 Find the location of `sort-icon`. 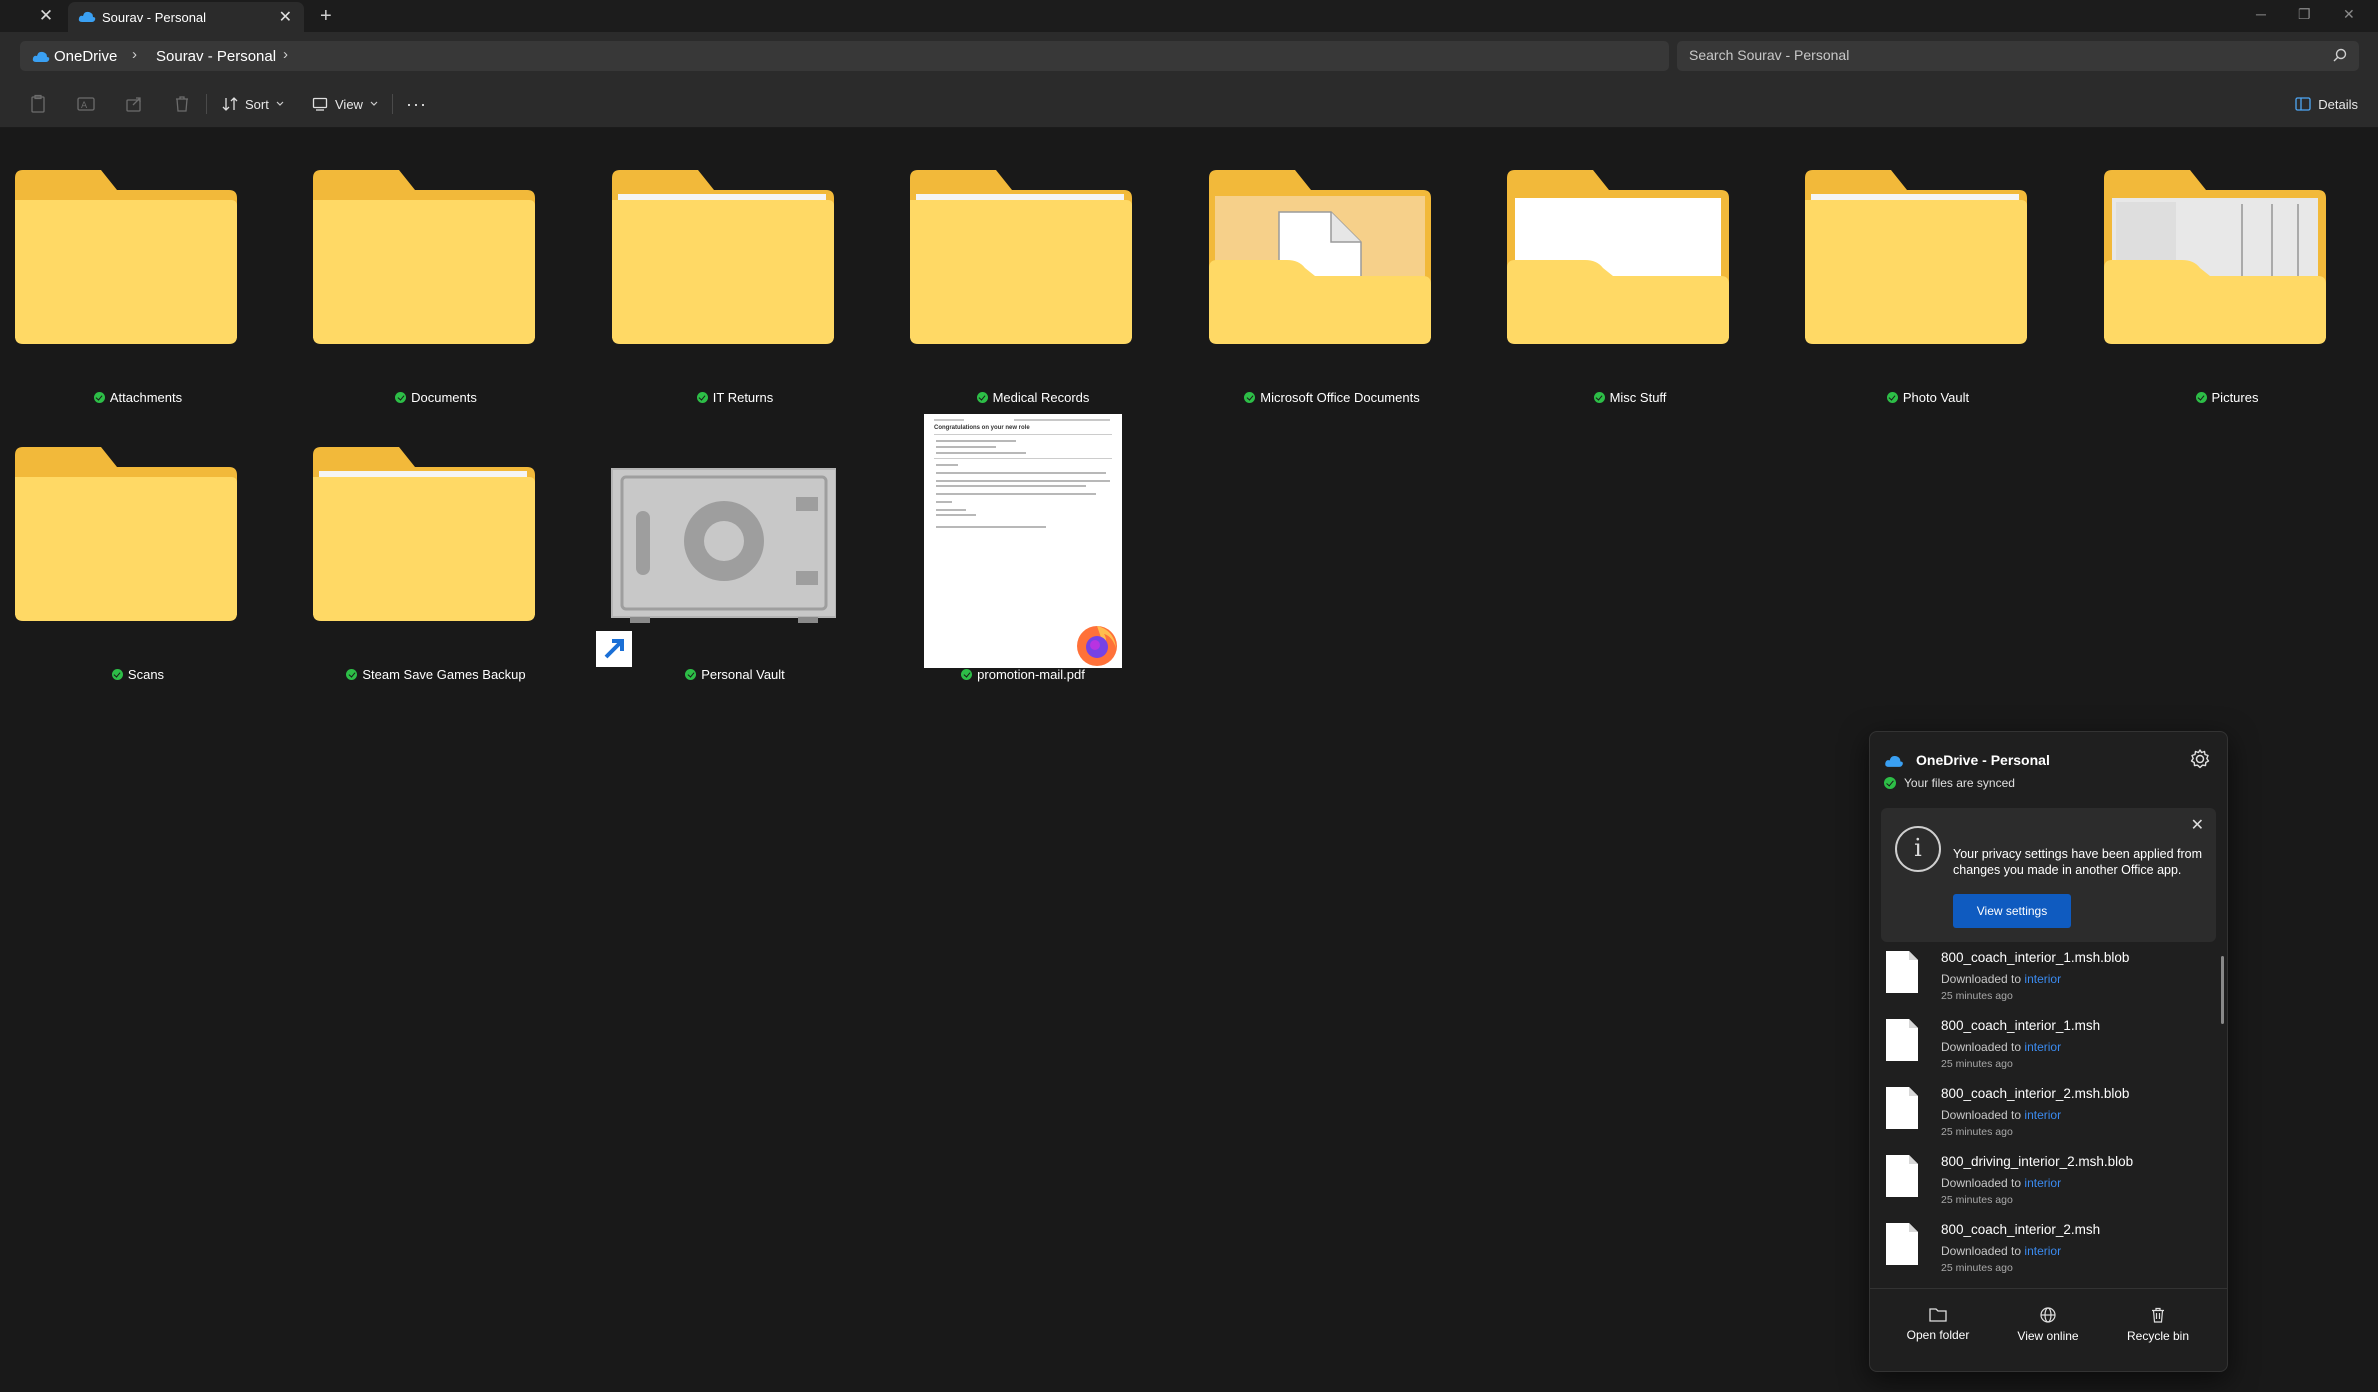

sort-icon is located at coordinates (230, 104).